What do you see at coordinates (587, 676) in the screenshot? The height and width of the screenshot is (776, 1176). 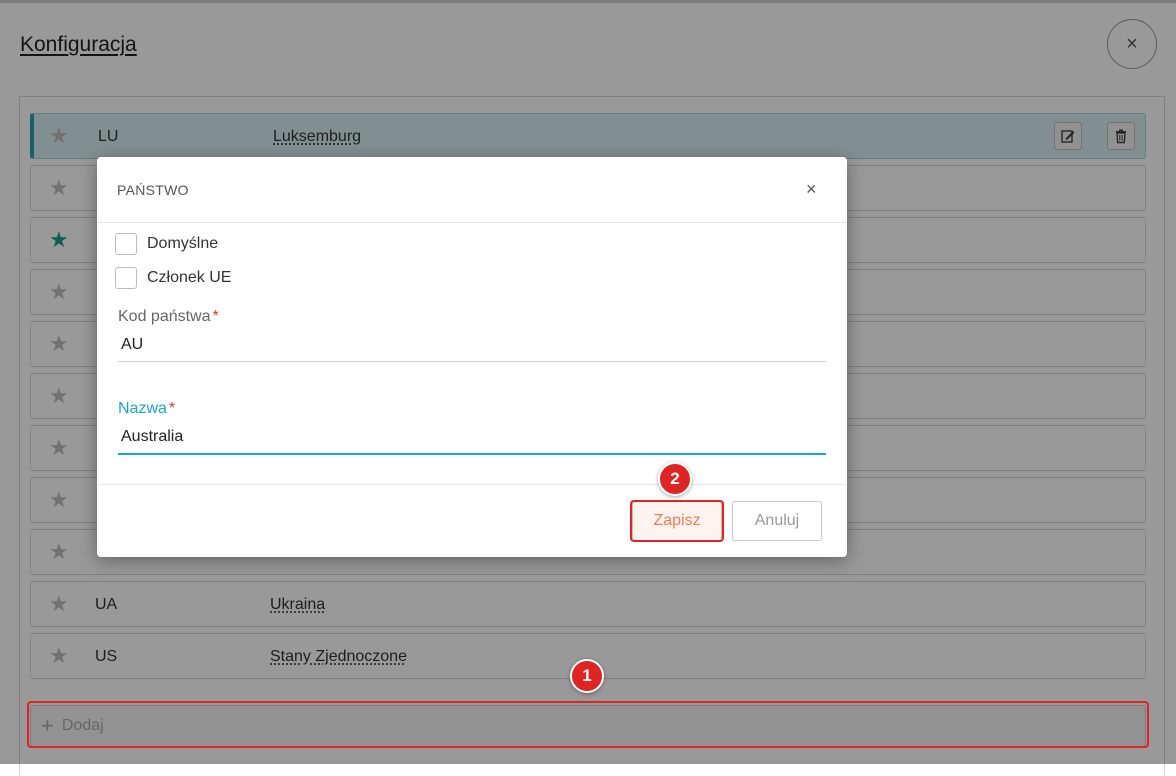 I see `annotation-badge-1: 1` at bounding box center [587, 676].